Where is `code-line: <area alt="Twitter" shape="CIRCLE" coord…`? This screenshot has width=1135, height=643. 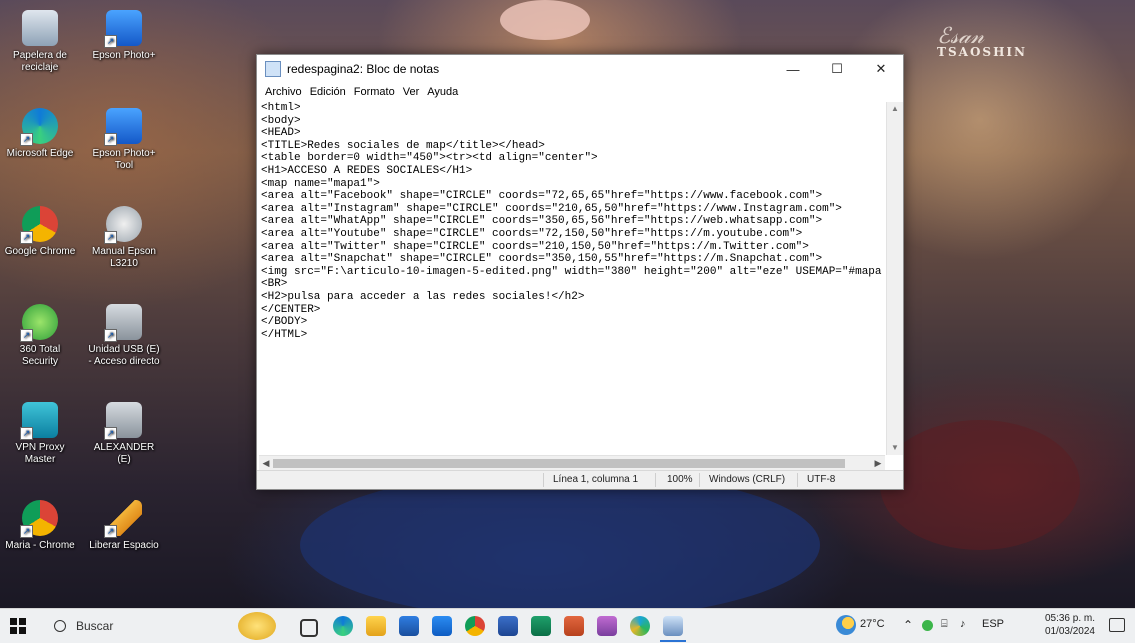 code-line: <area alt="Twitter" shape="CIRCLE" coord… is located at coordinates (535, 246).